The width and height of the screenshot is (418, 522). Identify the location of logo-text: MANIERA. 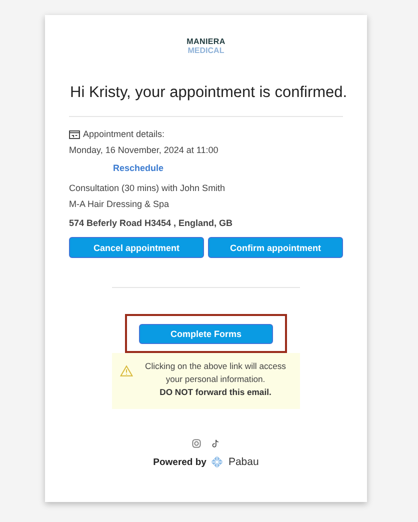
(206, 41).